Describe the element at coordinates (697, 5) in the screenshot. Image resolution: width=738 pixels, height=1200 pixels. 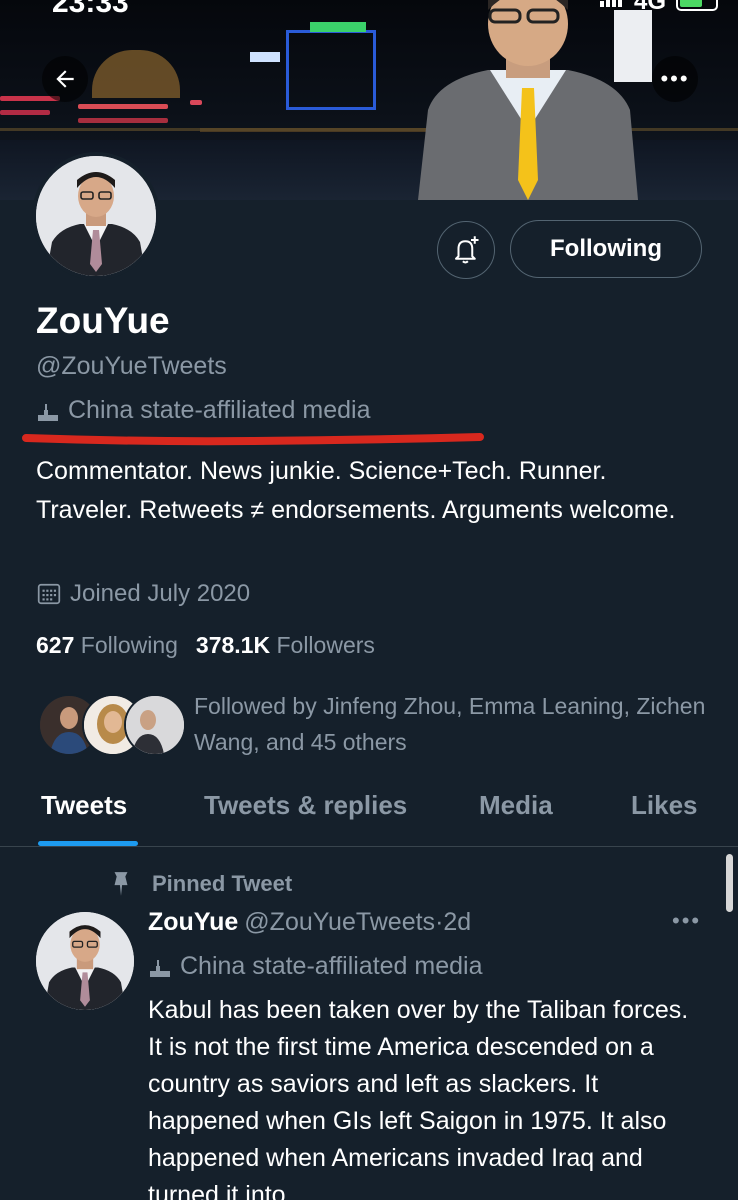
I see `battery-icon` at that location.